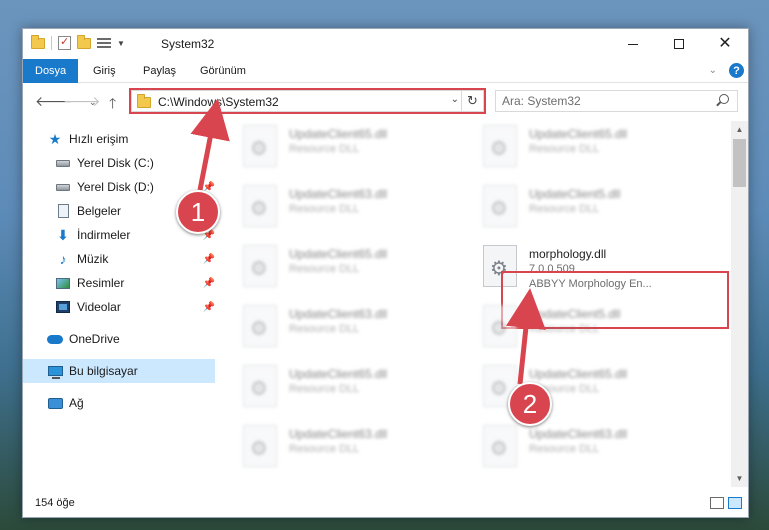 This screenshot has width=769, height=530. I want to click on address-path: C:\Windows\System32, so click(218, 102).